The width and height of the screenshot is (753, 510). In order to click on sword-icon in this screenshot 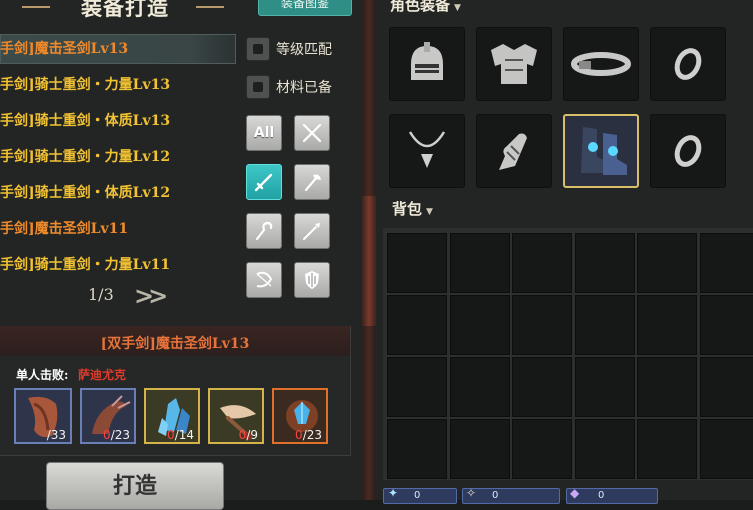, I will do `click(264, 182)`.